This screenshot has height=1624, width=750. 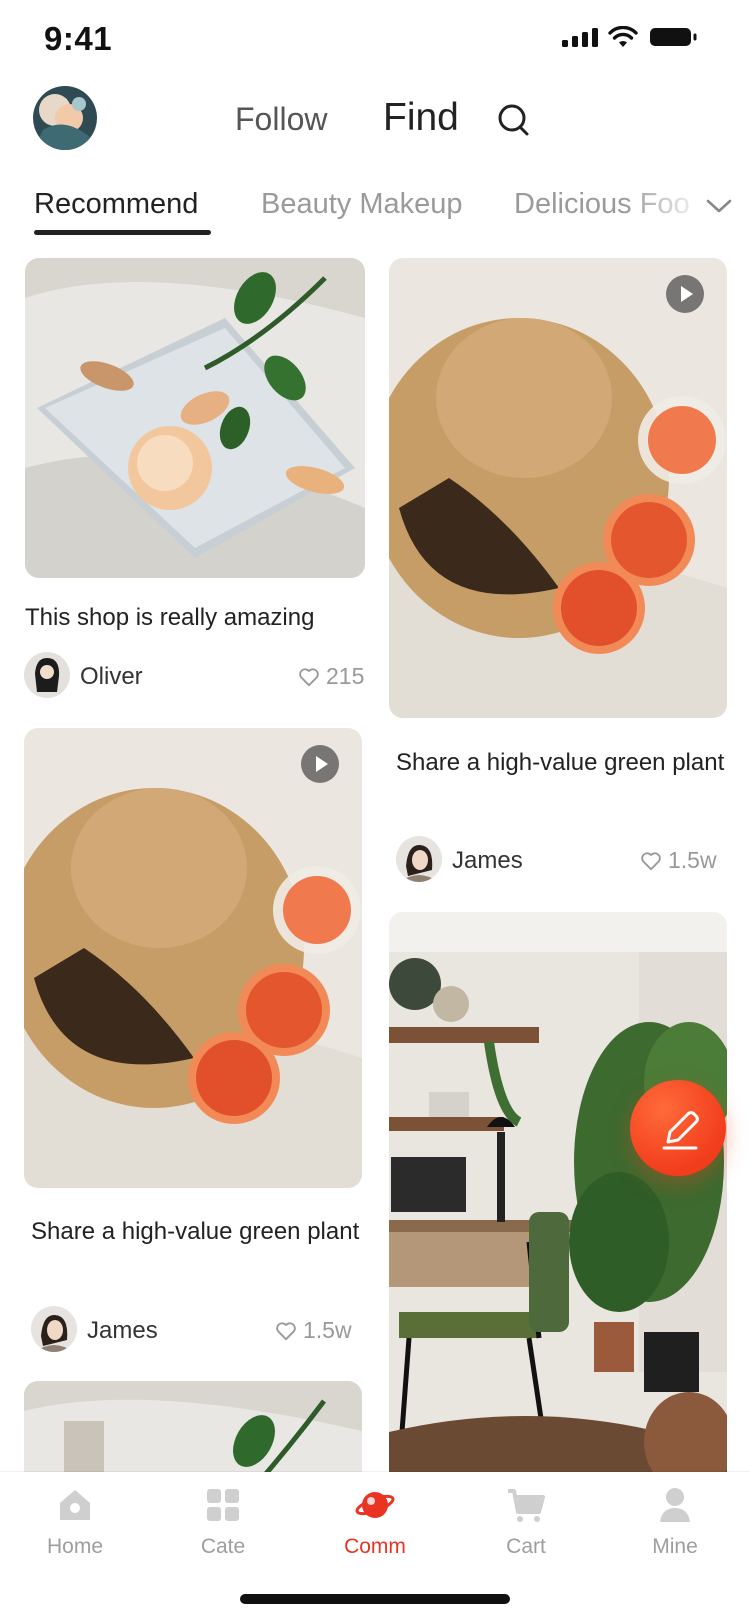 What do you see at coordinates (514, 120) in the screenshot?
I see `search-icon` at bounding box center [514, 120].